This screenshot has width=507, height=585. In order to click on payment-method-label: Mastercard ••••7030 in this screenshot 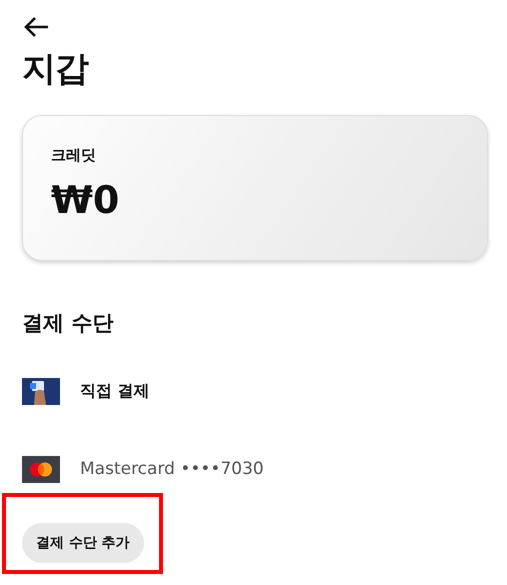, I will do `click(172, 469)`.